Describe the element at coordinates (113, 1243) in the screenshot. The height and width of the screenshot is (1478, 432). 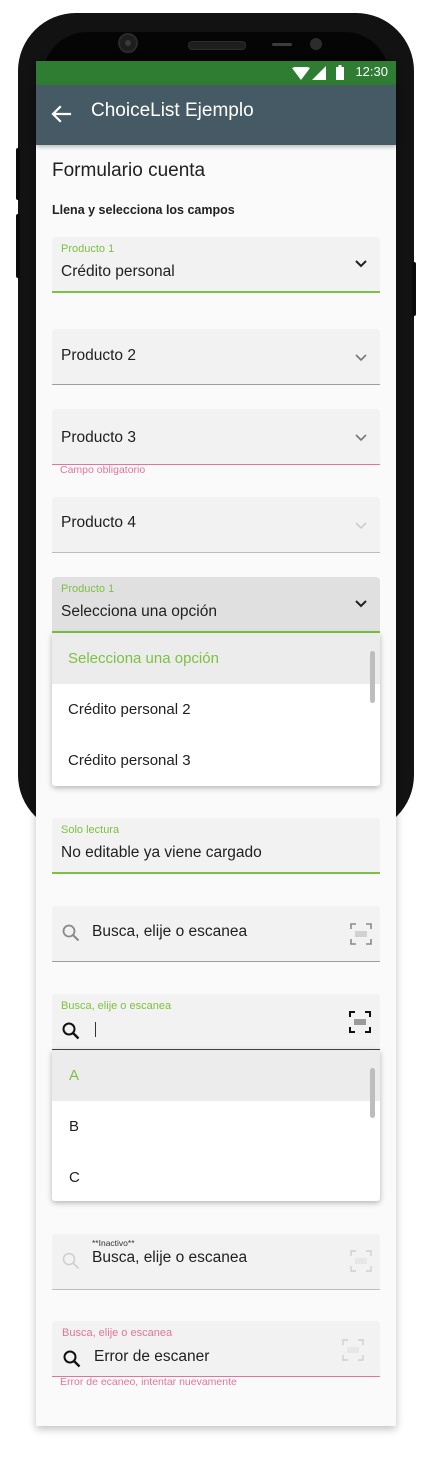
I see `field-label: **Inactivo**` at that location.